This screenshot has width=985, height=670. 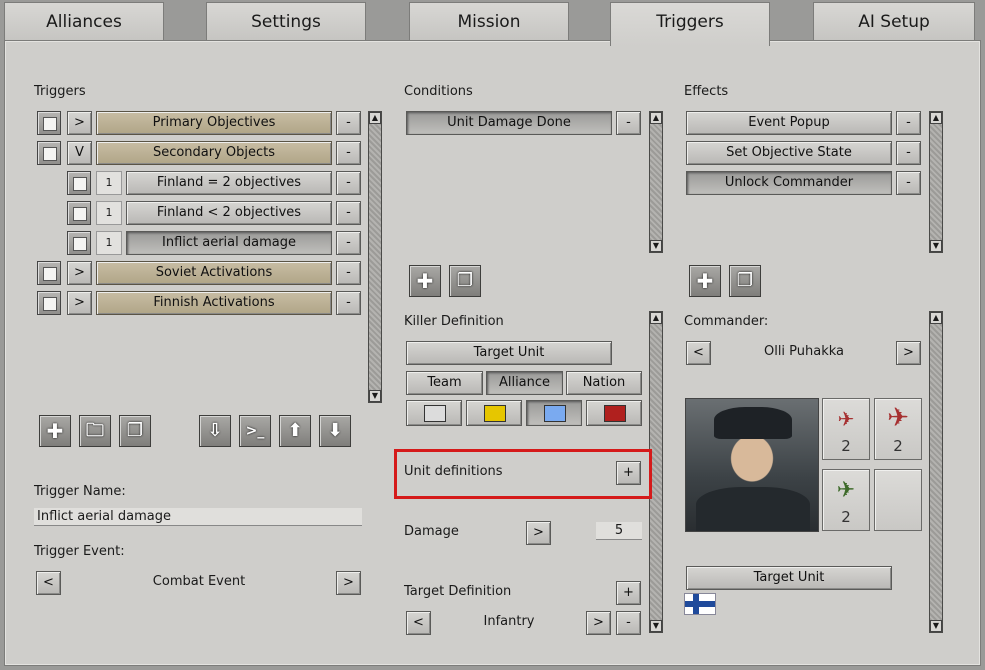 I want to click on conditions-scrollbar: ▲ ▼, so click(x=656, y=182).